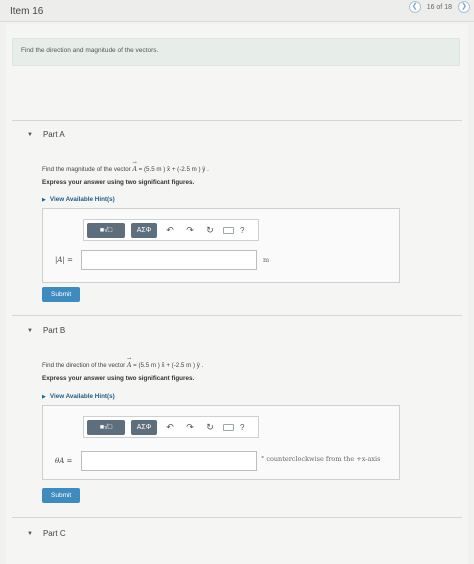 The width and height of the screenshot is (474, 564). I want to click on part-b-hint-label: View Available Hint(s), so click(82, 396).